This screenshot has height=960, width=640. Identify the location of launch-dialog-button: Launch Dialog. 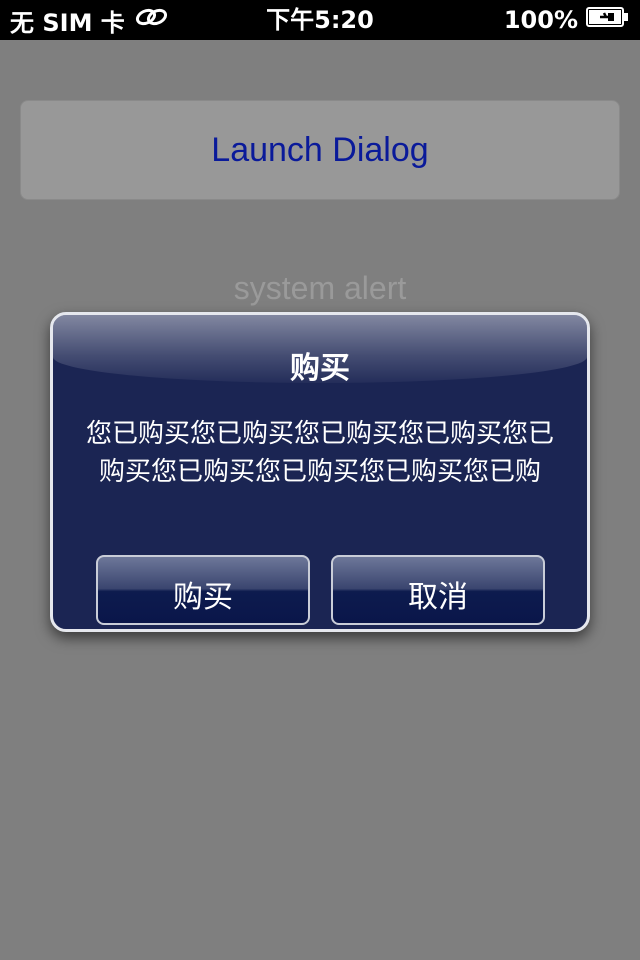
(320, 150).